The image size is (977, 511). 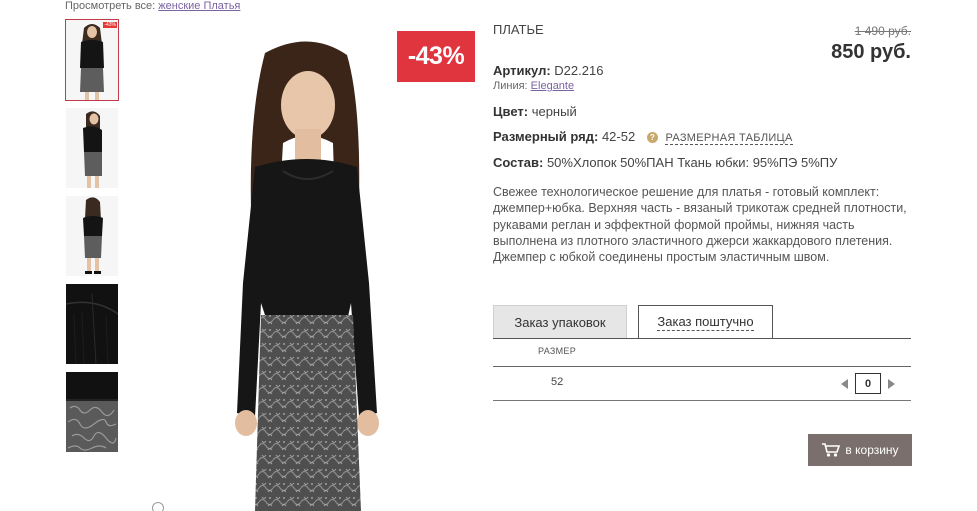 What do you see at coordinates (158, 506) in the screenshot?
I see `zoom-icon` at bounding box center [158, 506].